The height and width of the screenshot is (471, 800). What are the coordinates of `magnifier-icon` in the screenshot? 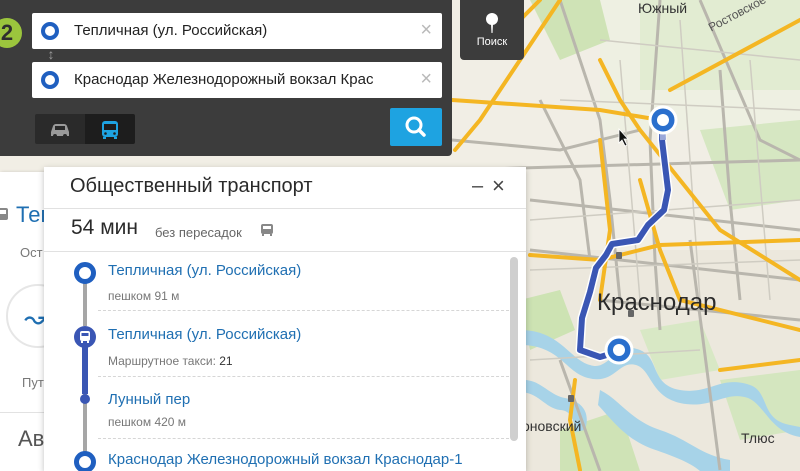 It's located at (415, 126).